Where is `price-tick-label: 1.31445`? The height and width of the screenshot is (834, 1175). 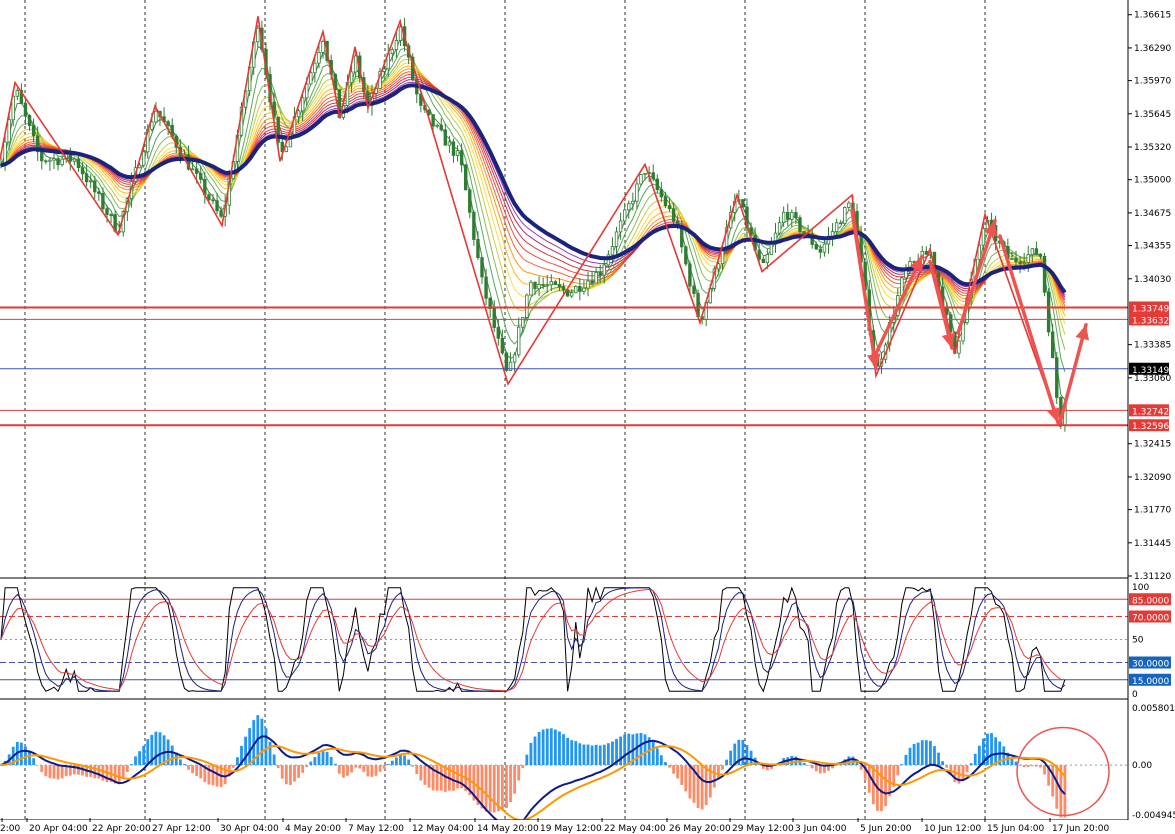
price-tick-label: 1.31445 is located at coordinates (1152, 544).